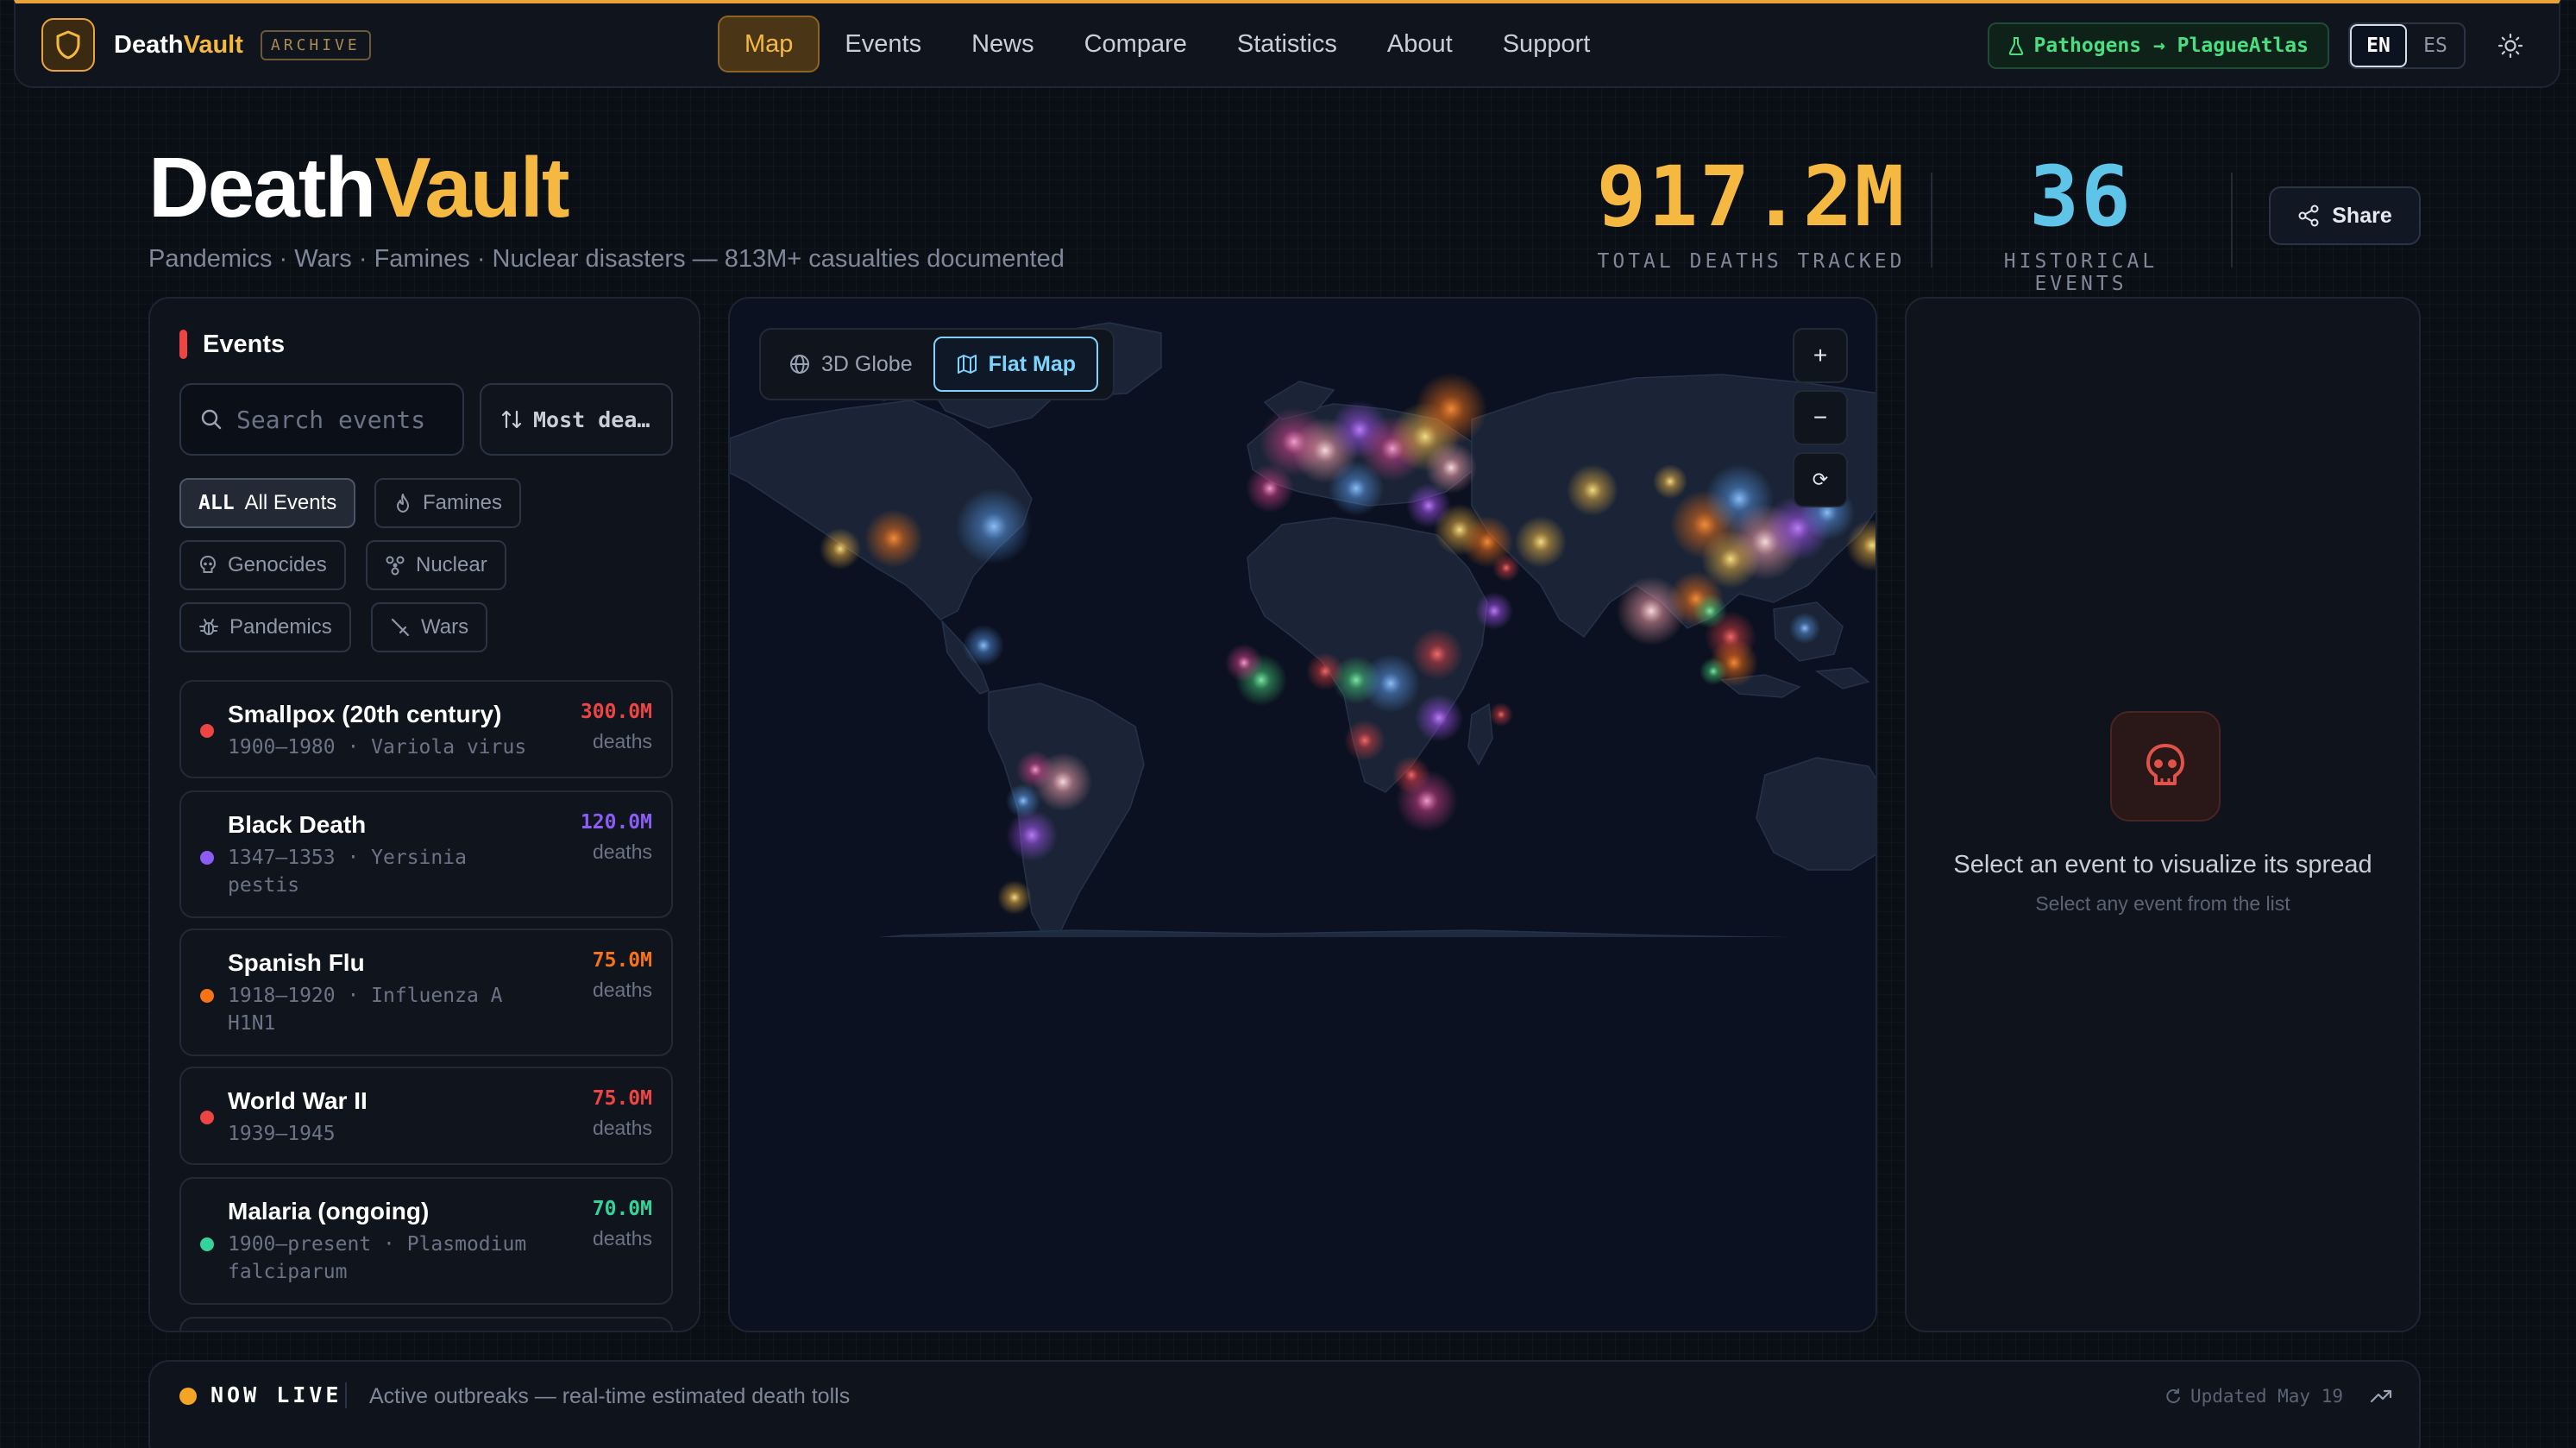 Image resolution: width=2576 pixels, height=1448 pixels. I want to click on mode-flat-map-label: Flat Map, so click(1032, 363).